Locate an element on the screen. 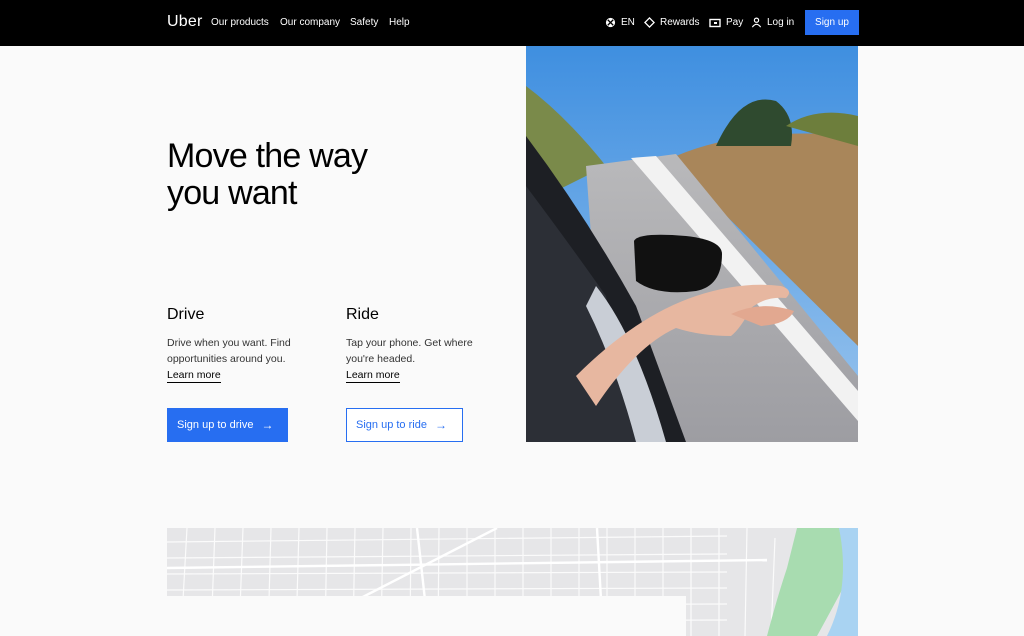 This screenshot has width=1024, height=636. drive-description-line-1: Drive when you want. Find is located at coordinates (229, 343).